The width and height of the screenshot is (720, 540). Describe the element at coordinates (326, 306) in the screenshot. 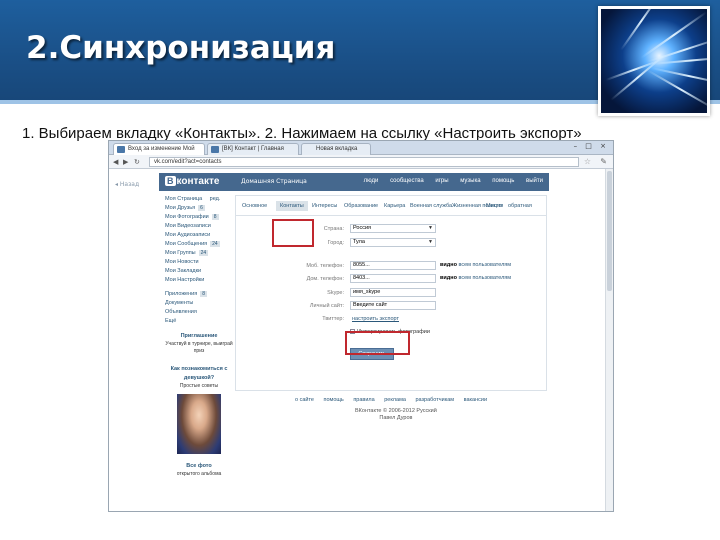

I see `site-label: Личный сайт:` at that location.